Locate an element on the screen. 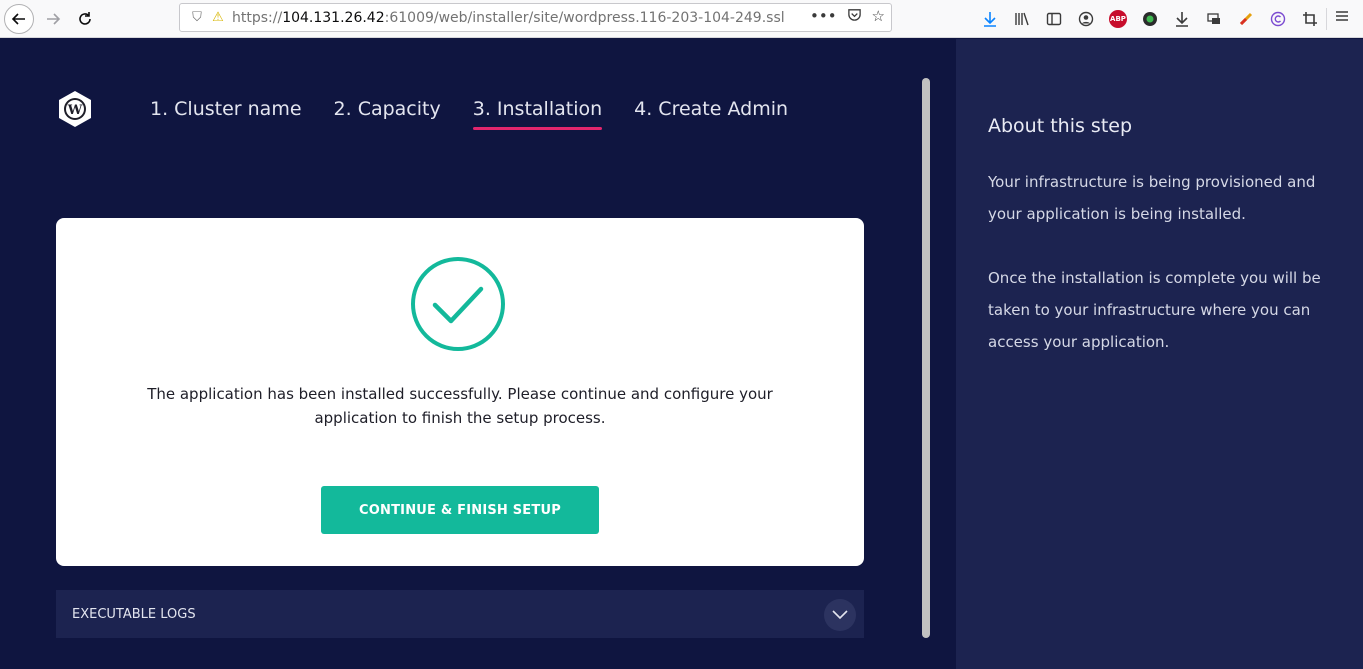  forward-arrow-icon is located at coordinates (54, 19).